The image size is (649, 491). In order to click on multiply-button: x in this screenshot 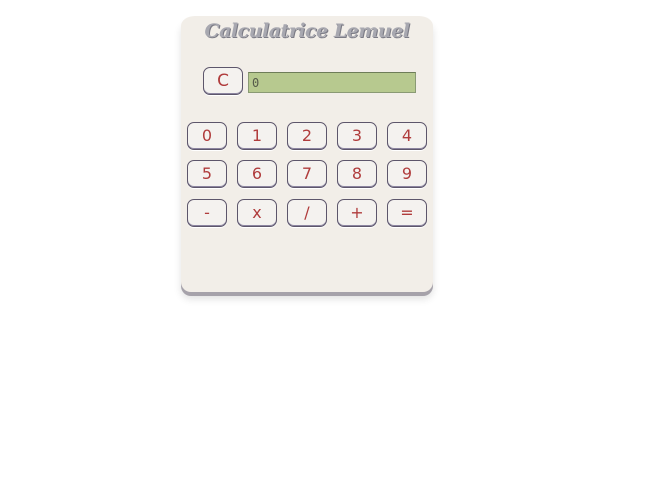, I will do `click(257, 213)`.